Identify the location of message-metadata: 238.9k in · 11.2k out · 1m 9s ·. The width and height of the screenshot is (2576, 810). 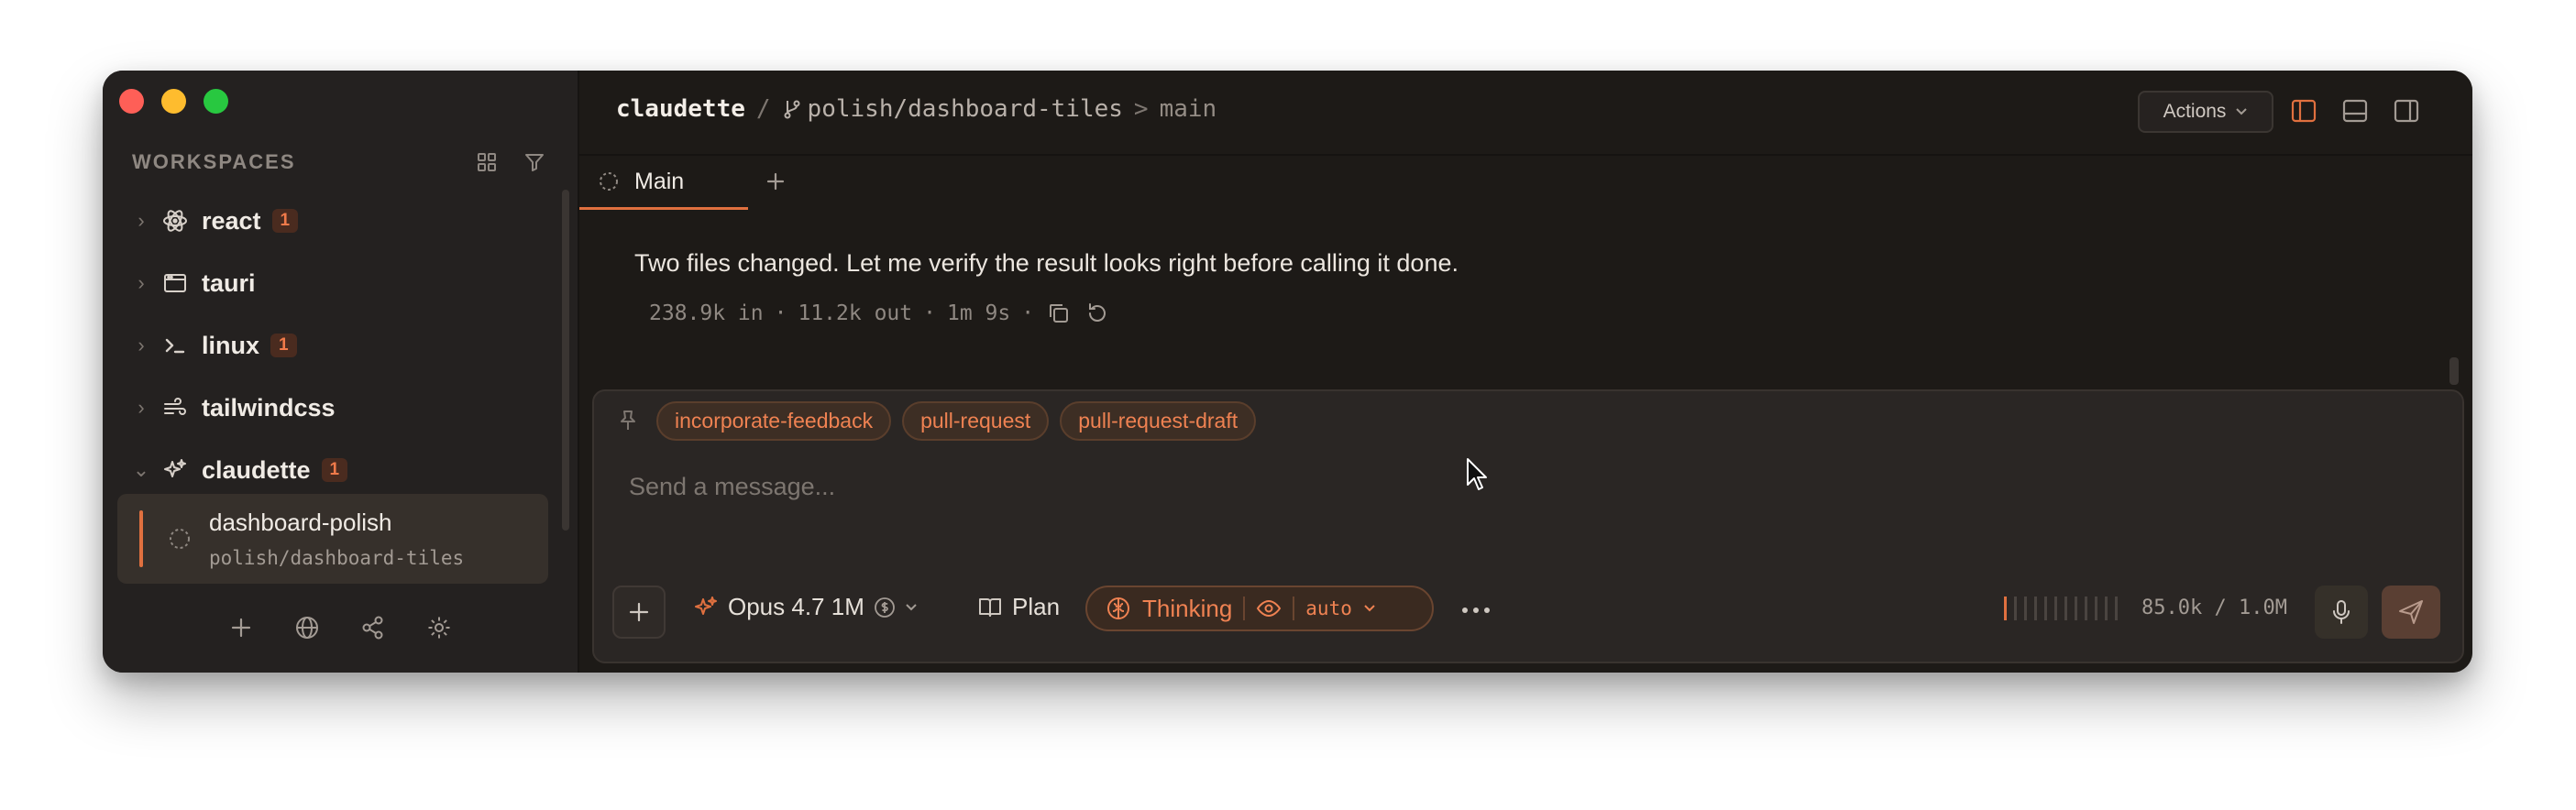
(880, 314).